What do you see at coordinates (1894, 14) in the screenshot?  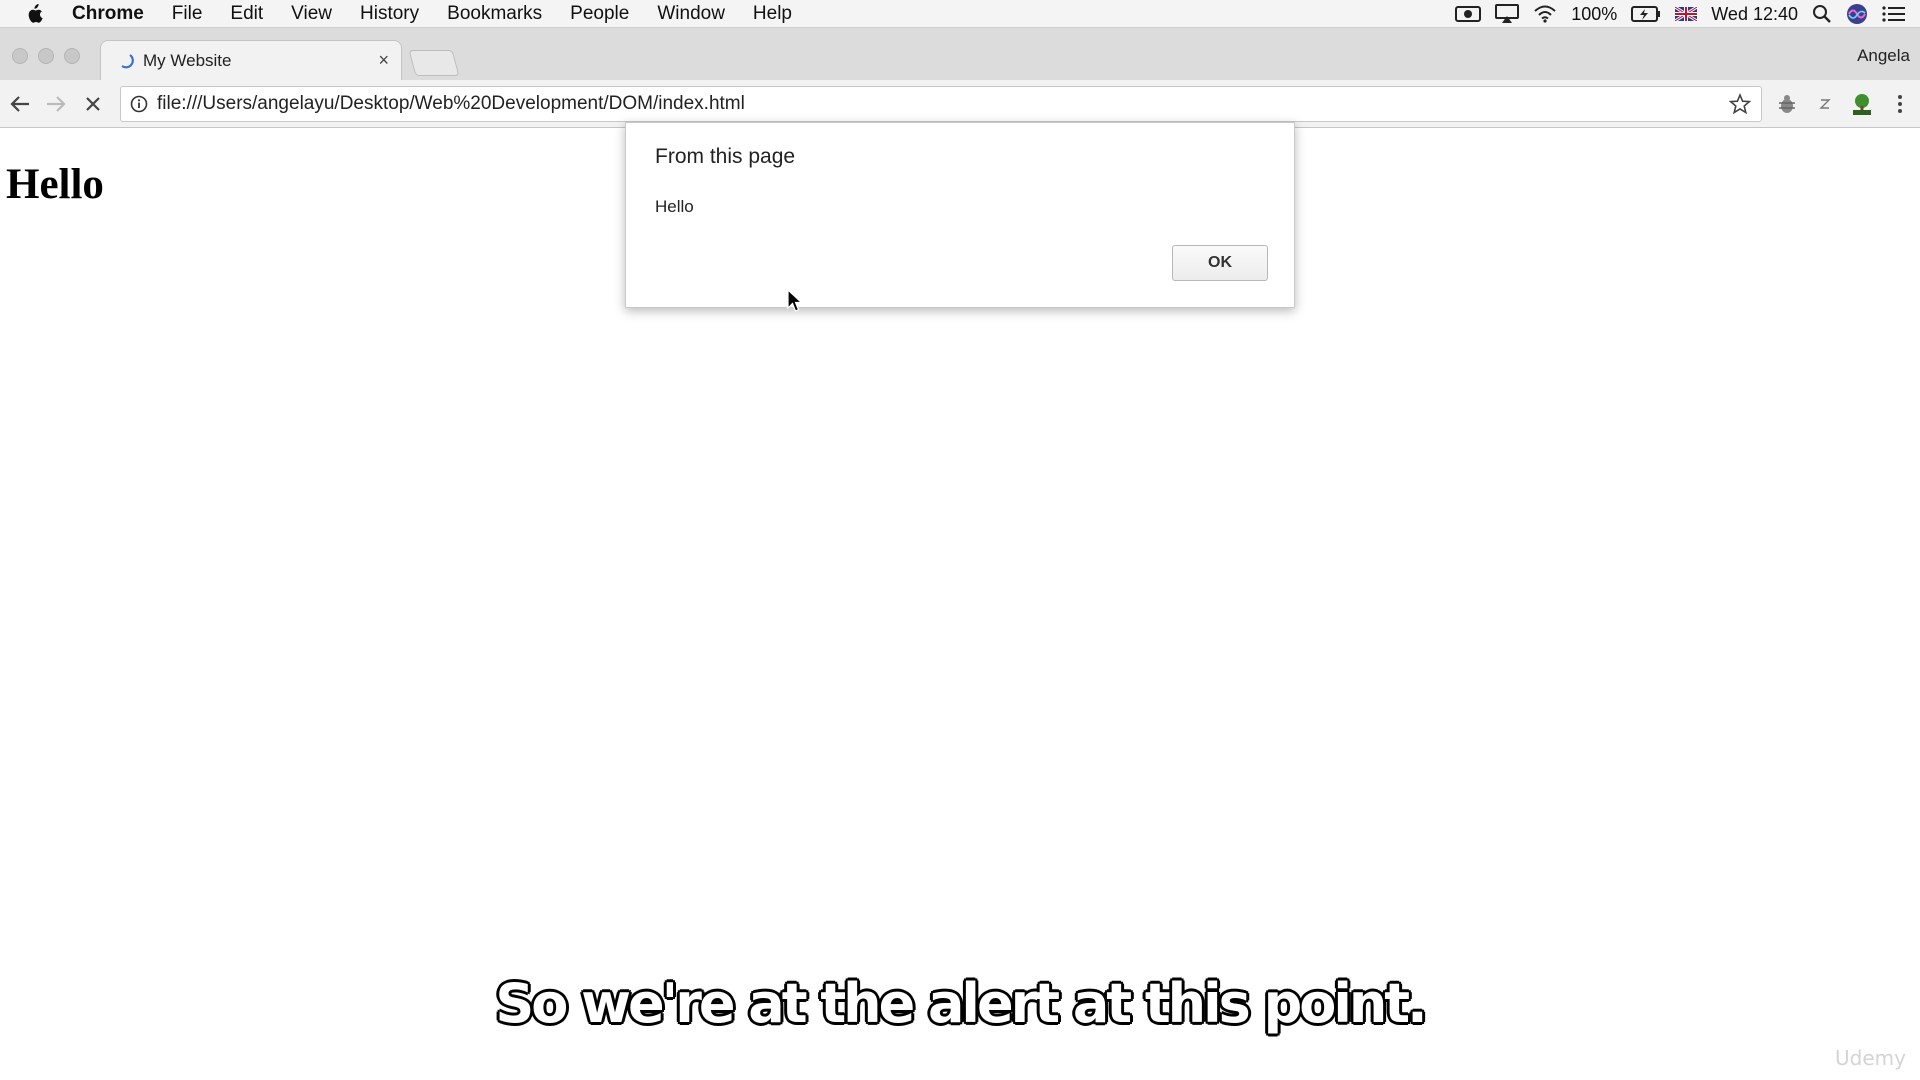 I see `list-icon` at bounding box center [1894, 14].